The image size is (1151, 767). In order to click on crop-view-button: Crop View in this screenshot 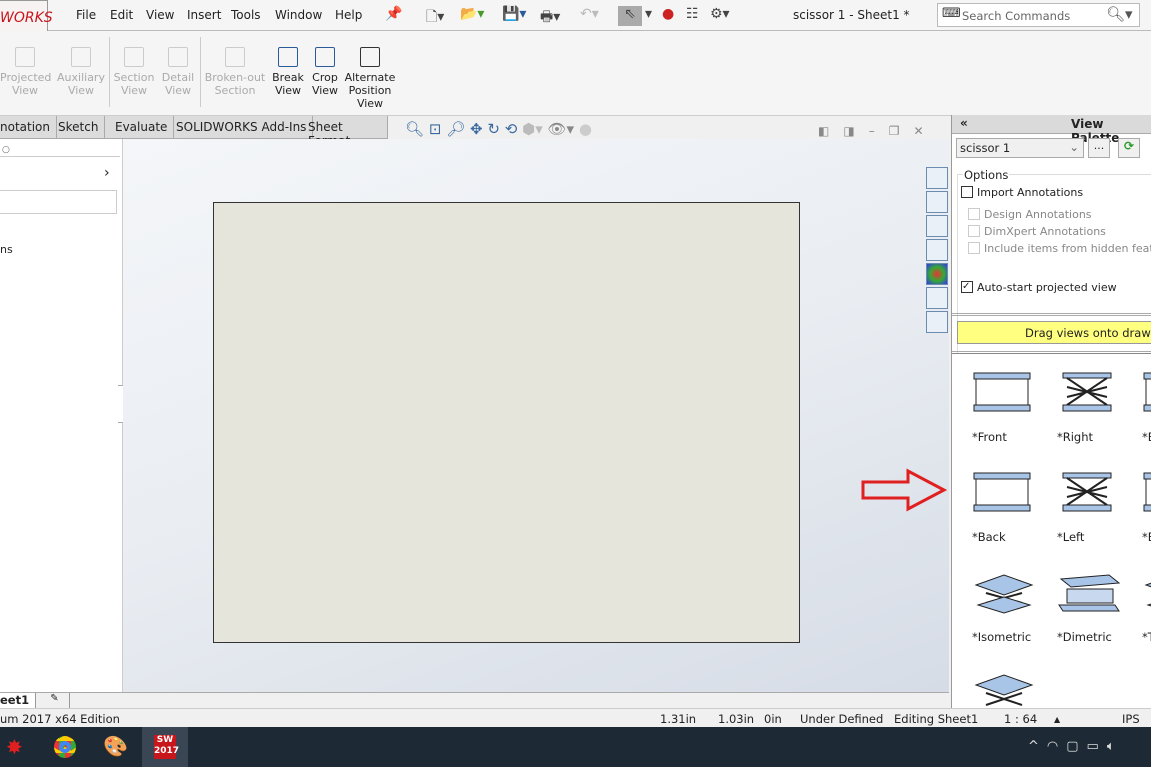, I will do `click(325, 72)`.